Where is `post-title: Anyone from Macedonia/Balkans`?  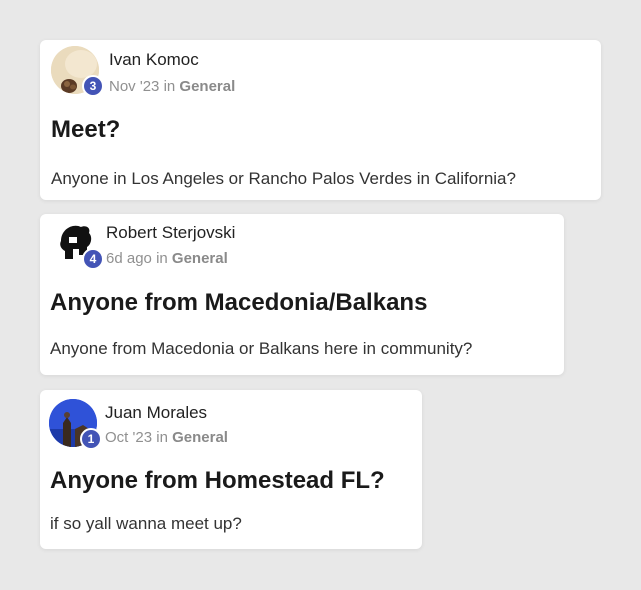
post-title: Anyone from Macedonia/Balkans is located at coordinates (238, 303).